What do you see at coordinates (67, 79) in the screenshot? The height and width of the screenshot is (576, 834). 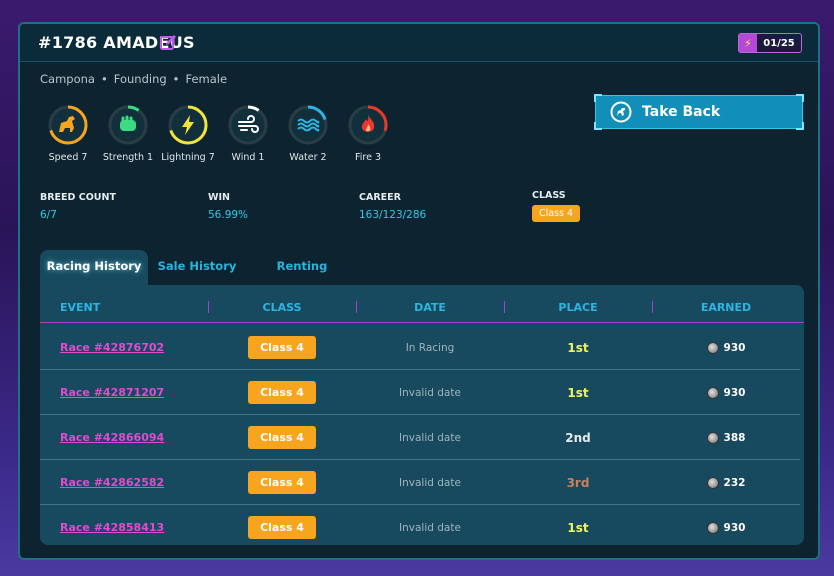 I see `breed-text: Campona` at bounding box center [67, 79].